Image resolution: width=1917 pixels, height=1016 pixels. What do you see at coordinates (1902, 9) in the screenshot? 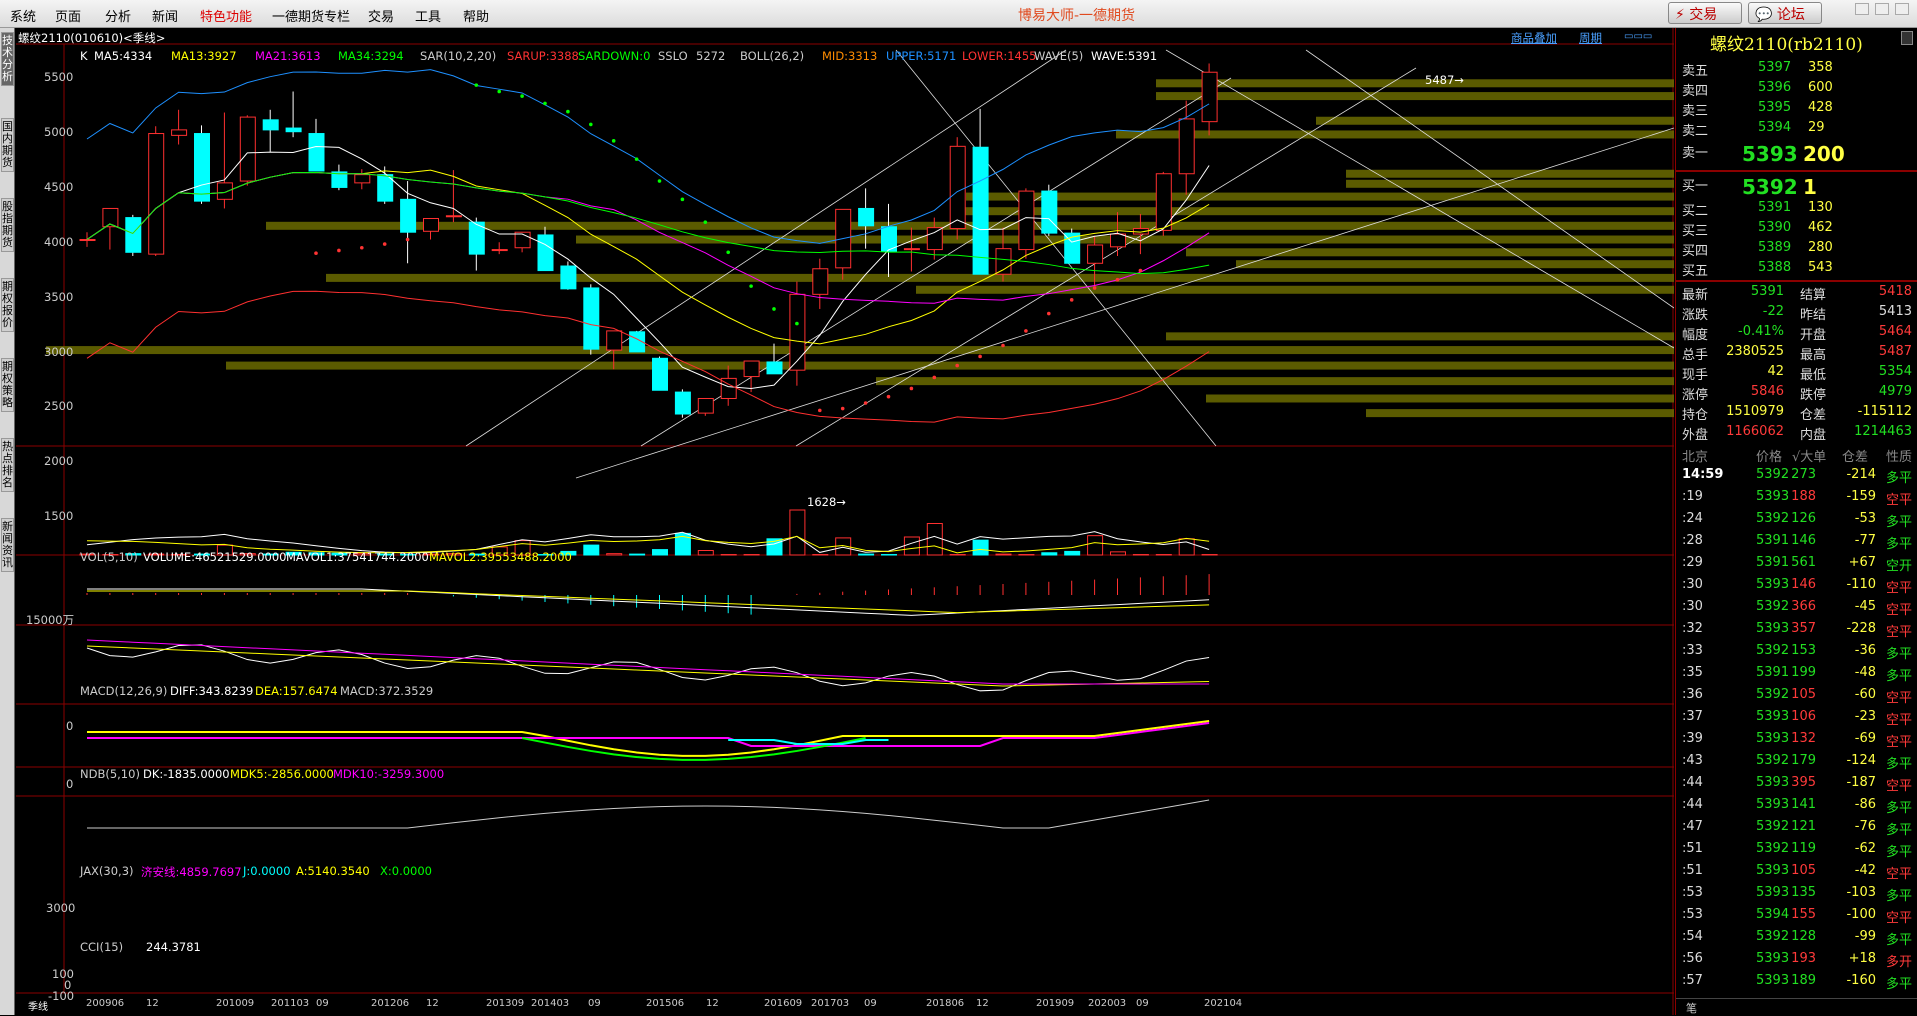
I see `close-icon` at bounding box center [1902, 9].